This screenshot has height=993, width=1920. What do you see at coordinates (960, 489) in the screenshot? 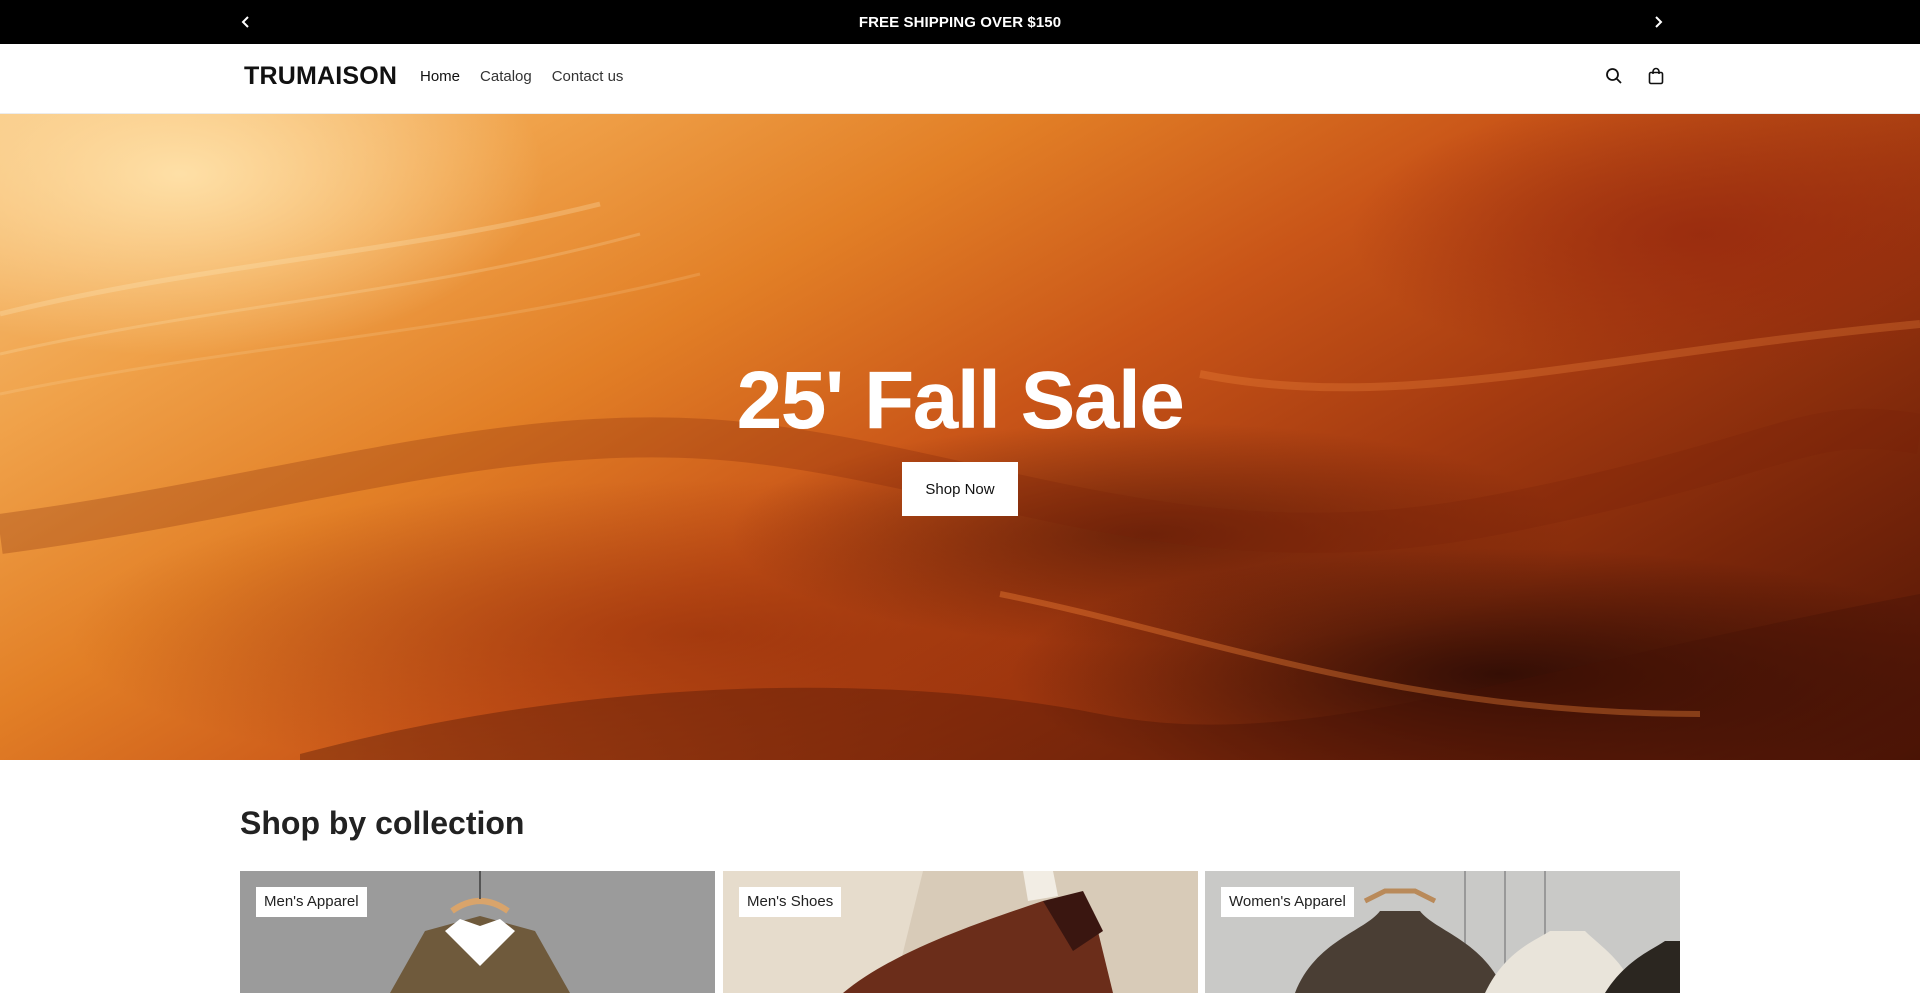
I see `shop-now-button: Shop Now` at bounding box center [960, 489].